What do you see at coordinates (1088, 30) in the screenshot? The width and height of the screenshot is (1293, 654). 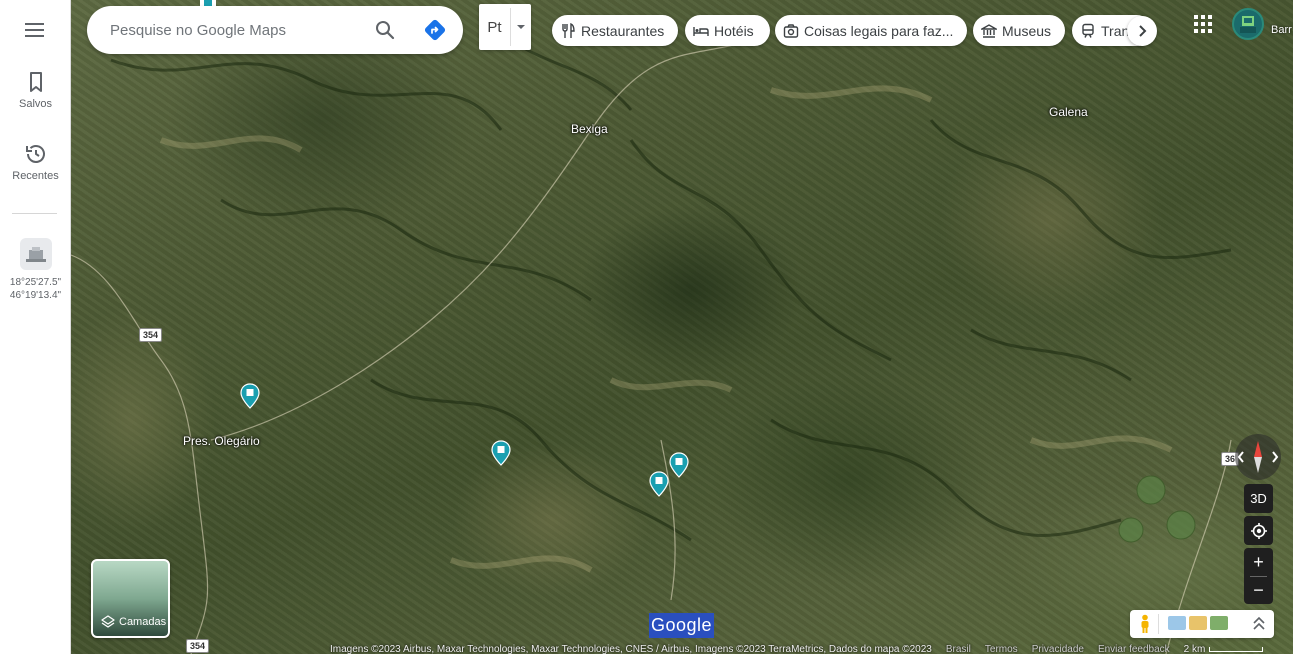 I see `train-icon` at bounding box center [1088, 30].